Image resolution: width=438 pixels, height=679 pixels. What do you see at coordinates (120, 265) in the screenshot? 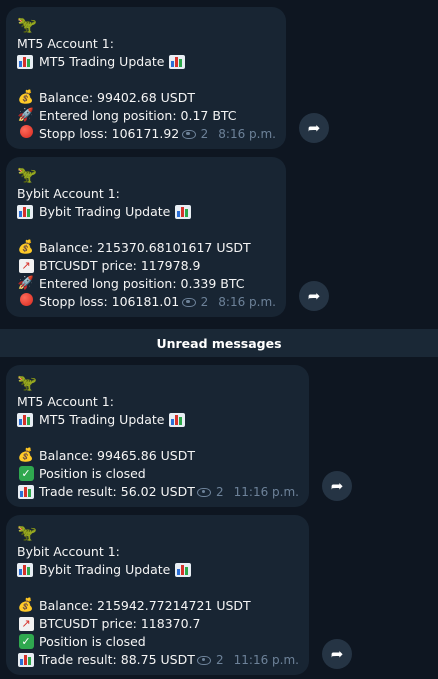
I see `price-text: BTCUSDT price: 117978.9` at bounding box center [120, 265].